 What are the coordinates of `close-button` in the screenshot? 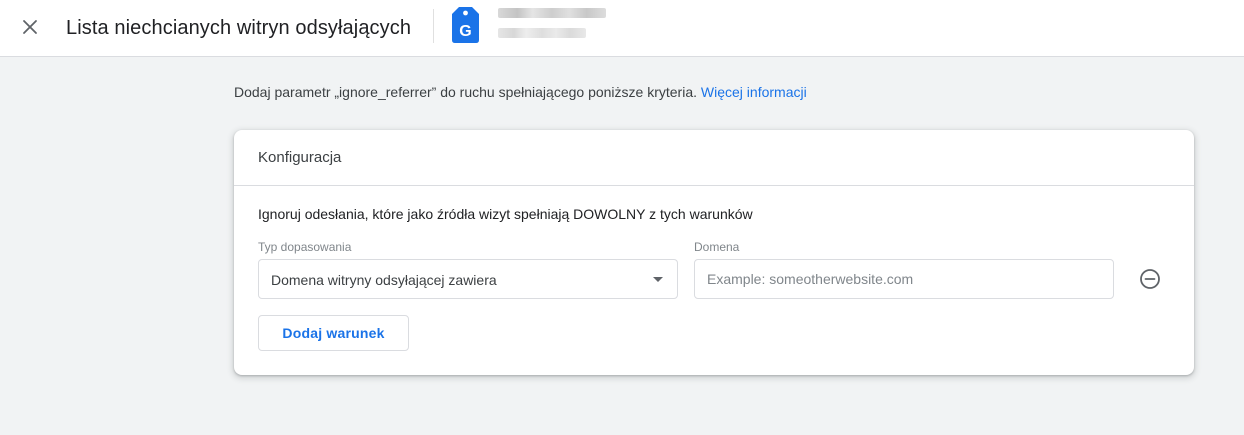 It's located at (30, 27).